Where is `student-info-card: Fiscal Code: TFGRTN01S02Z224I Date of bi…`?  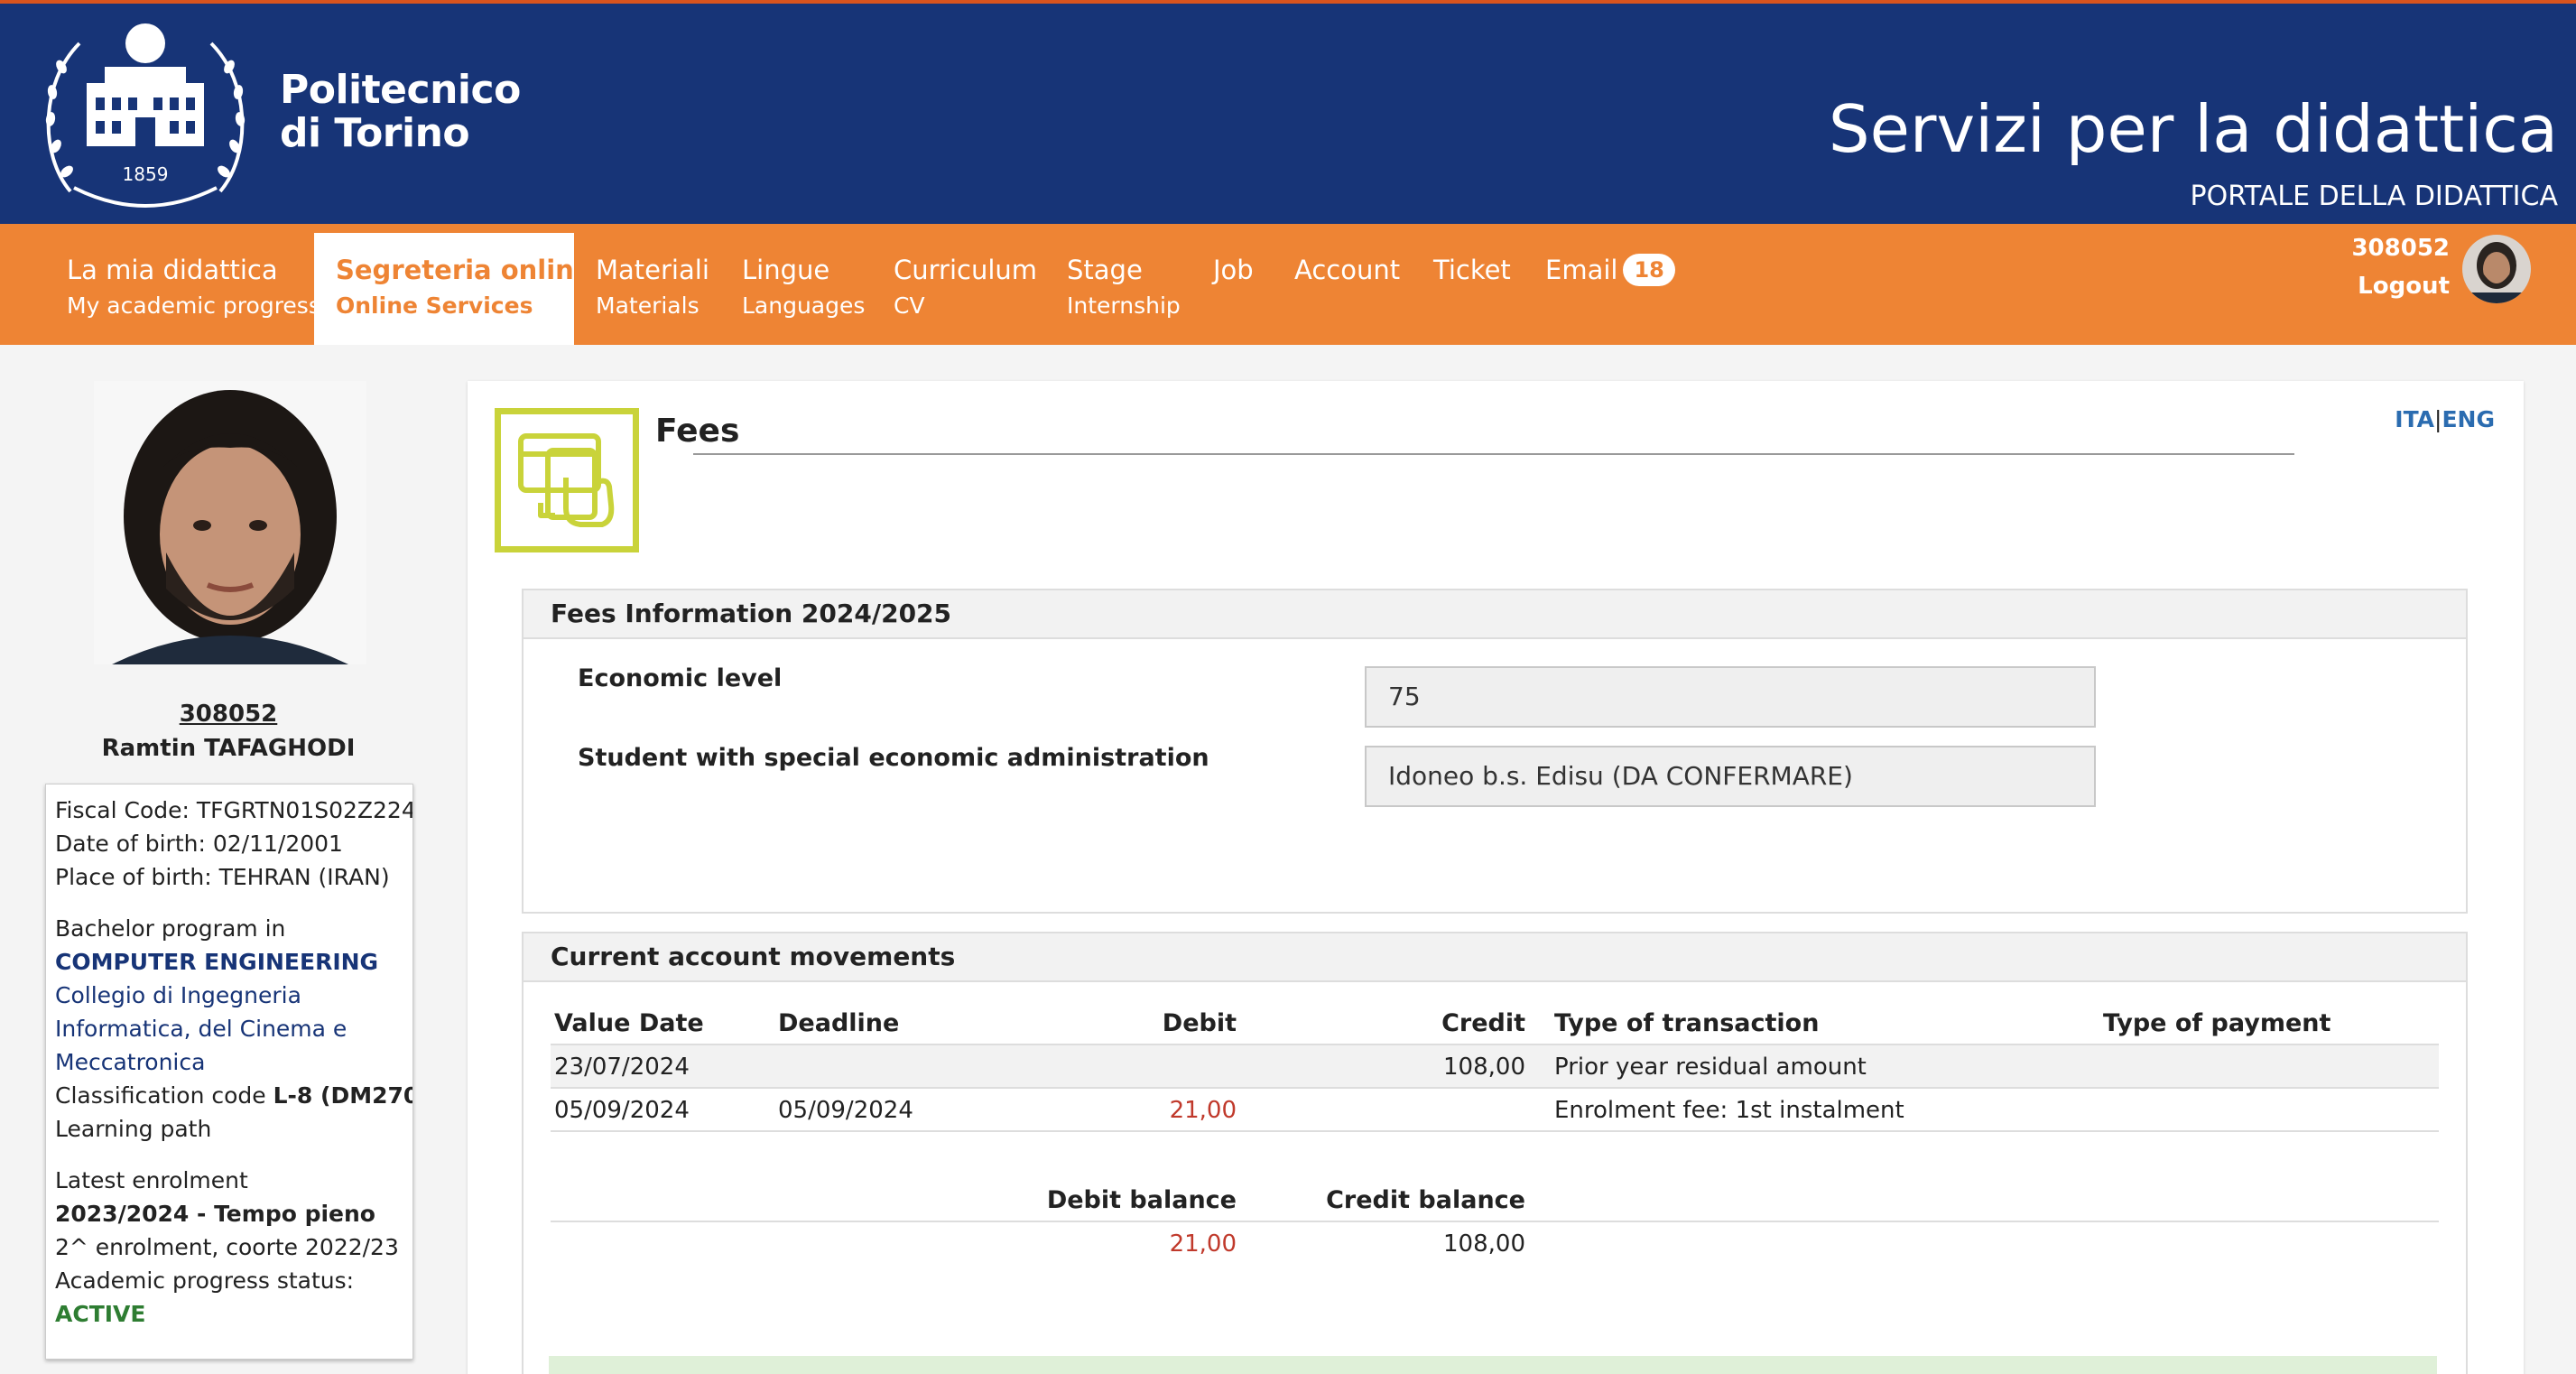 student-info-card: Fiscal Code: TFGRTN01S02Z224I Date of bi… is located at coordinates (229, 1072).